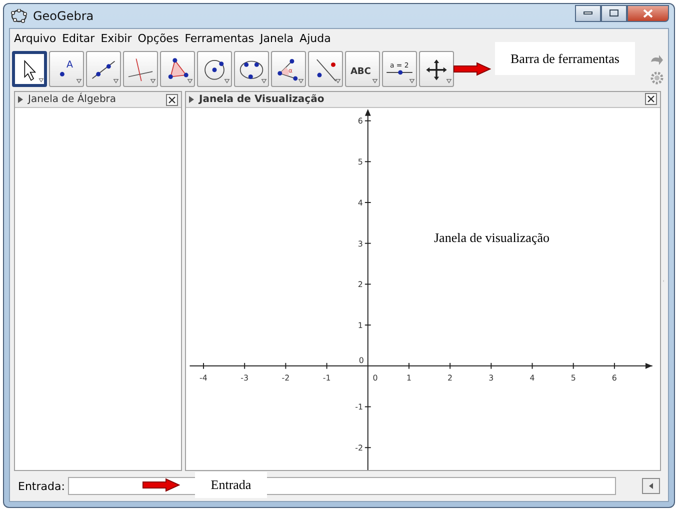 The image size is (678, 511). Describe the element at coordinates (278, 38) in the screenshot. I see `menu-item: Janela` at that location.